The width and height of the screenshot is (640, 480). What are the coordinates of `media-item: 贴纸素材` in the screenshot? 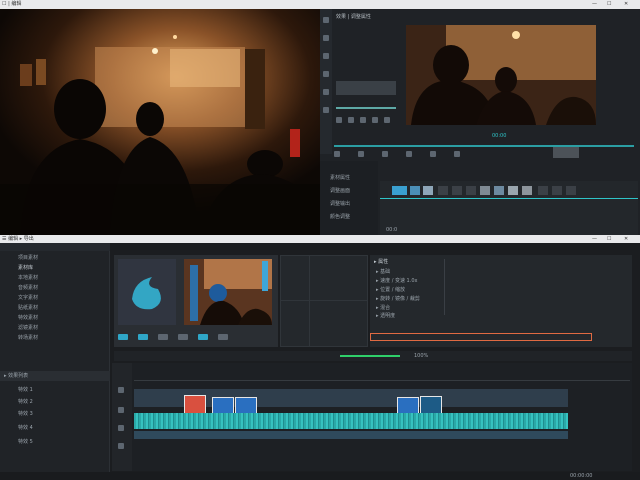 It's located at (28, 308).